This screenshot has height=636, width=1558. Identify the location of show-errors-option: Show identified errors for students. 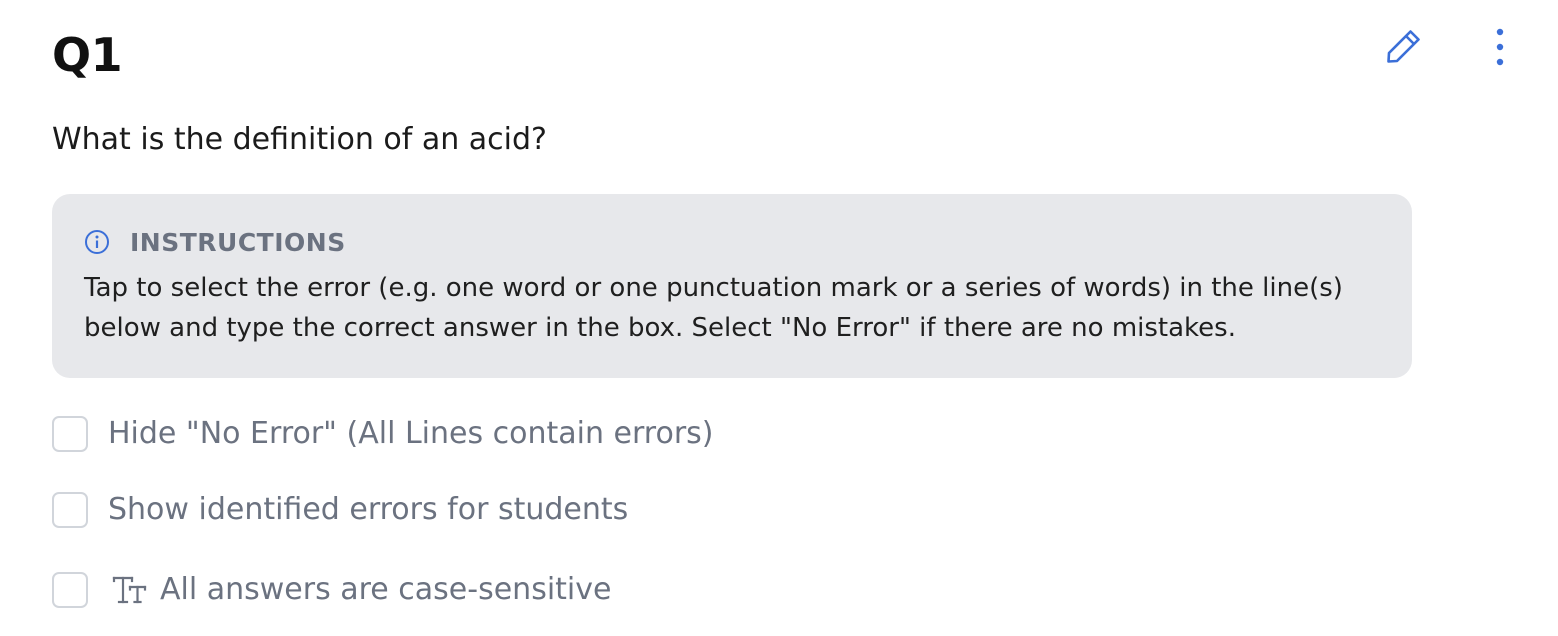
(340, 510).